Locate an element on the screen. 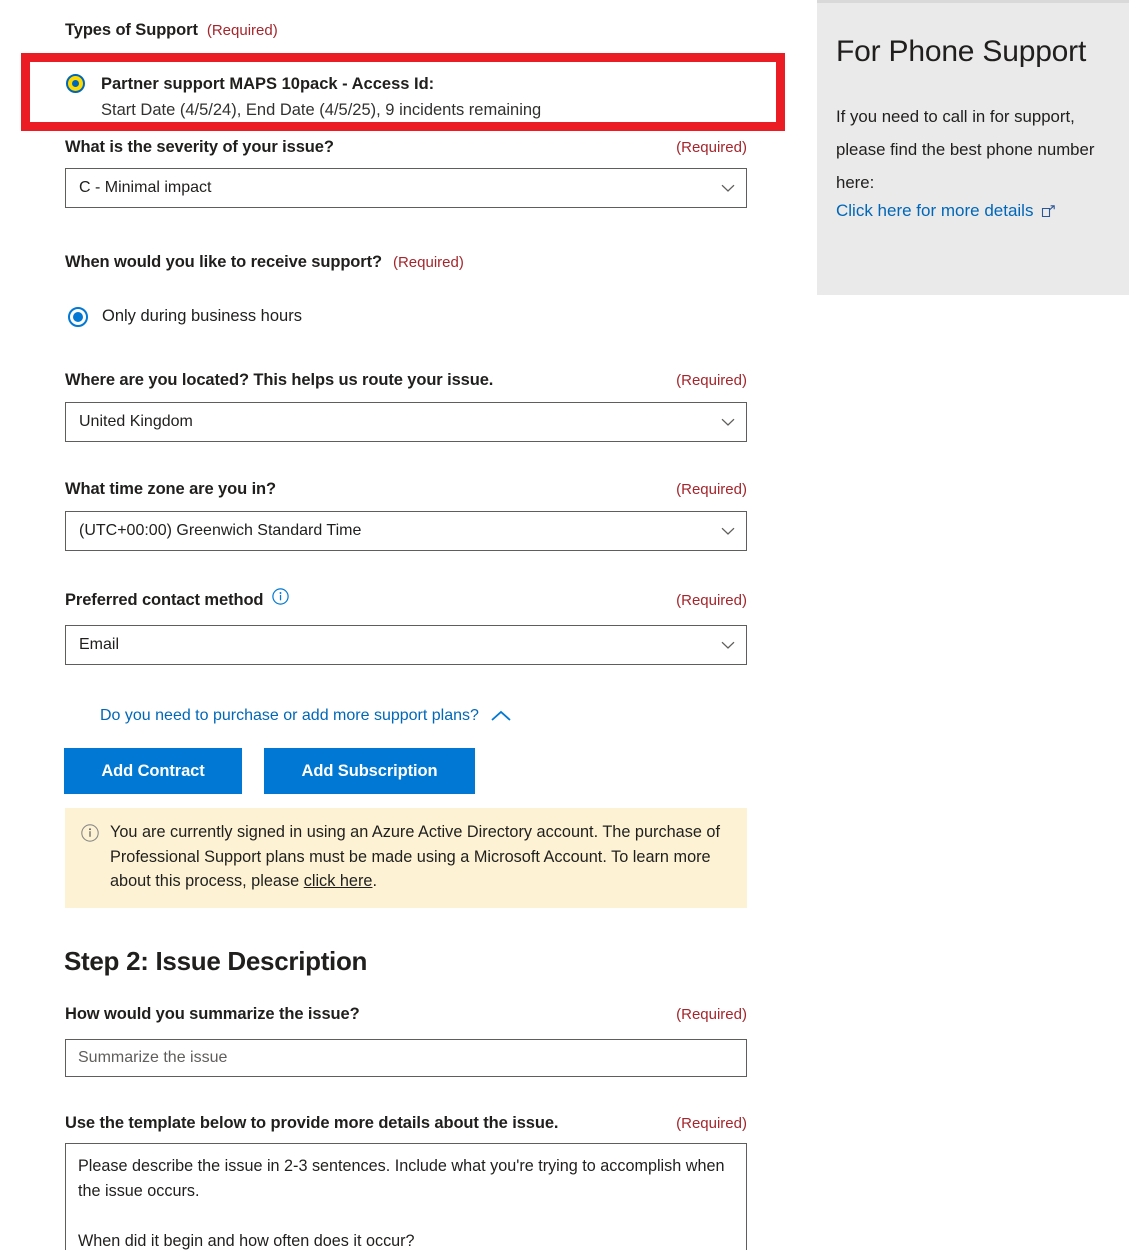  phone-support-title: For Phone Support is located at coordinates (961, 51).